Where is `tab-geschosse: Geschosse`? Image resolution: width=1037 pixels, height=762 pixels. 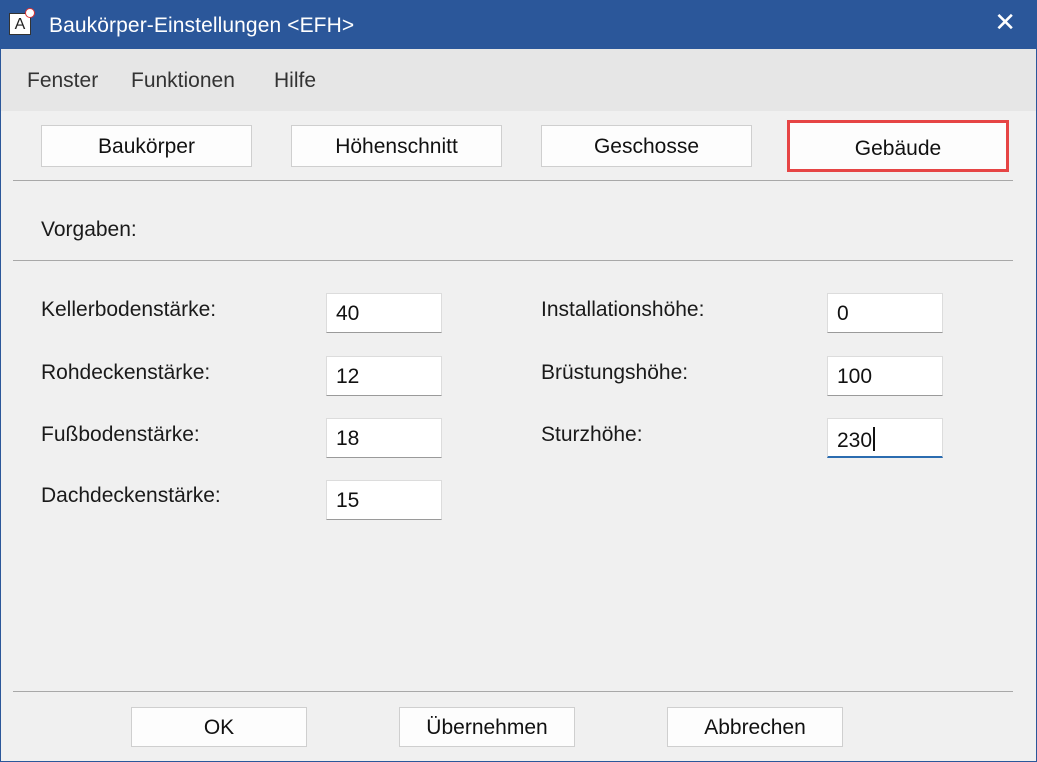 tab-geschosse: Geschosse is located at coordinates (646, 146).